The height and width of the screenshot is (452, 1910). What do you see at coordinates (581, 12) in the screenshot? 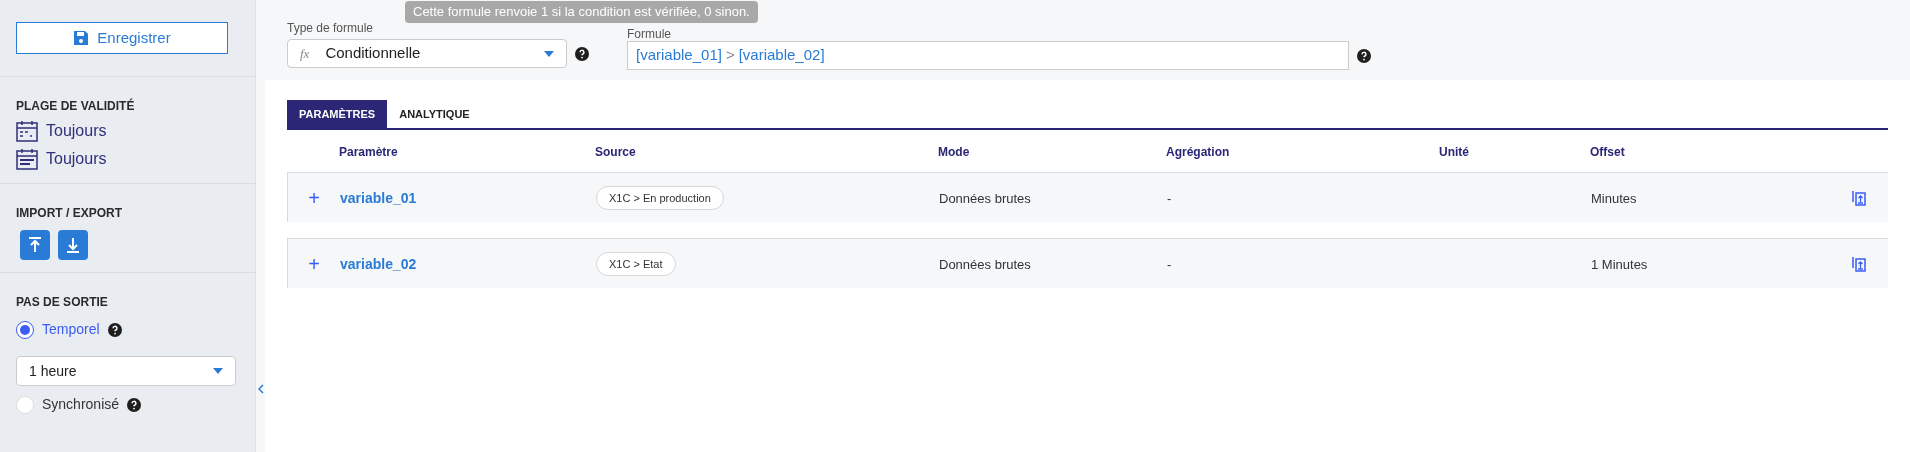
I see `tooltip: Cette formule renvoie 1 si la condition est vérifiée, 0 sinon.` at bounding box center [581, 12].